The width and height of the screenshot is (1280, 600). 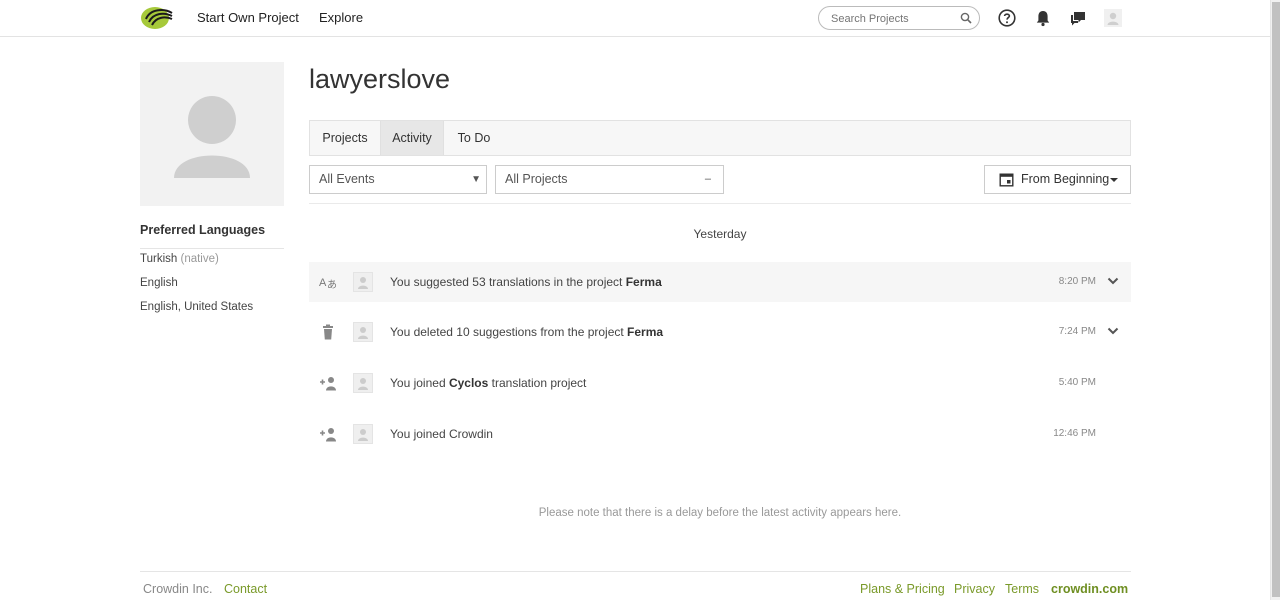 I want to click on profile-avatar, so click(x=212, y=134).